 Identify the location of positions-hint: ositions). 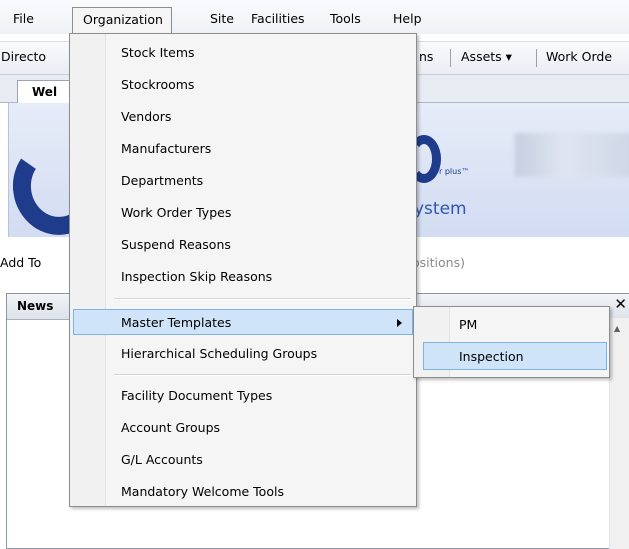
(438, 262).